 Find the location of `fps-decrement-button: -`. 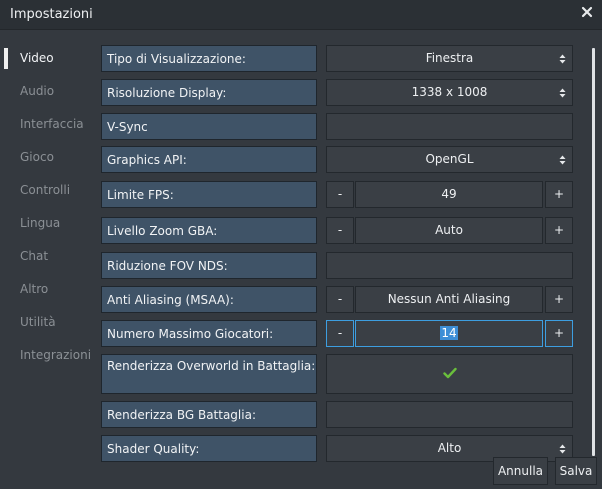

fps-decrement-button: - is located at coordinates (340, 194).